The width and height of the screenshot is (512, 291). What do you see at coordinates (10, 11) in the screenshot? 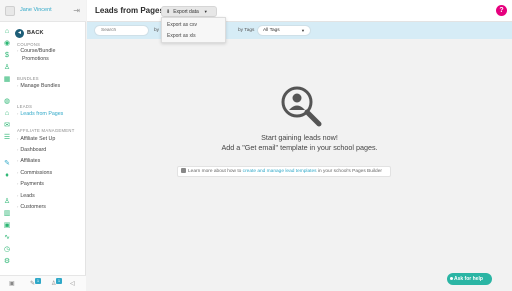
I see `avatar` at bounding box center [10, 11].